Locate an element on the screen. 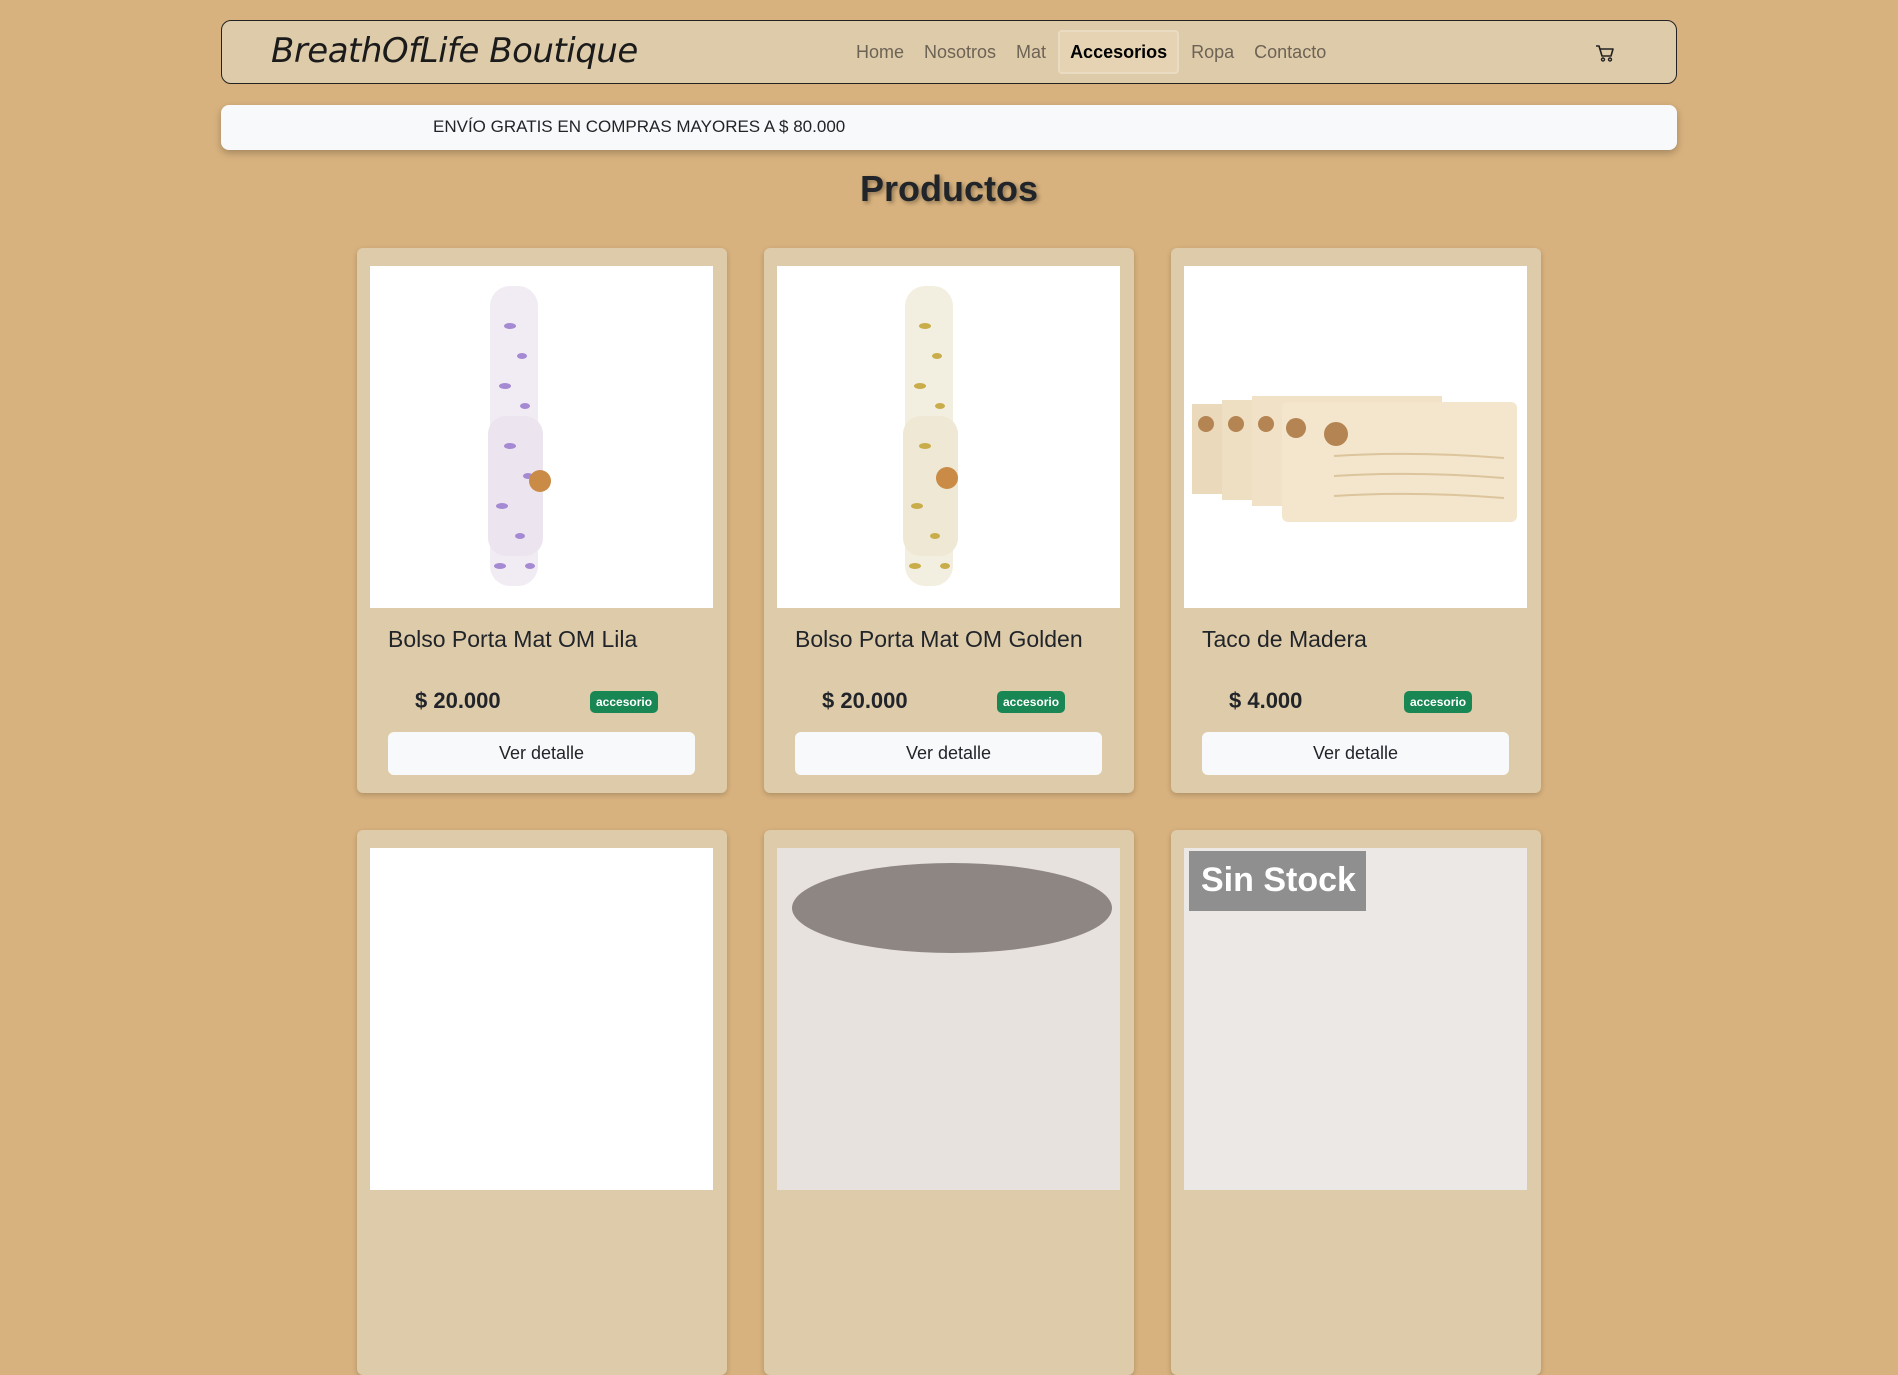 Image resolution: width=1898 pixels, height=1375 pixels. product-image: Sin Stock is located at coordinates (1355, 1019).